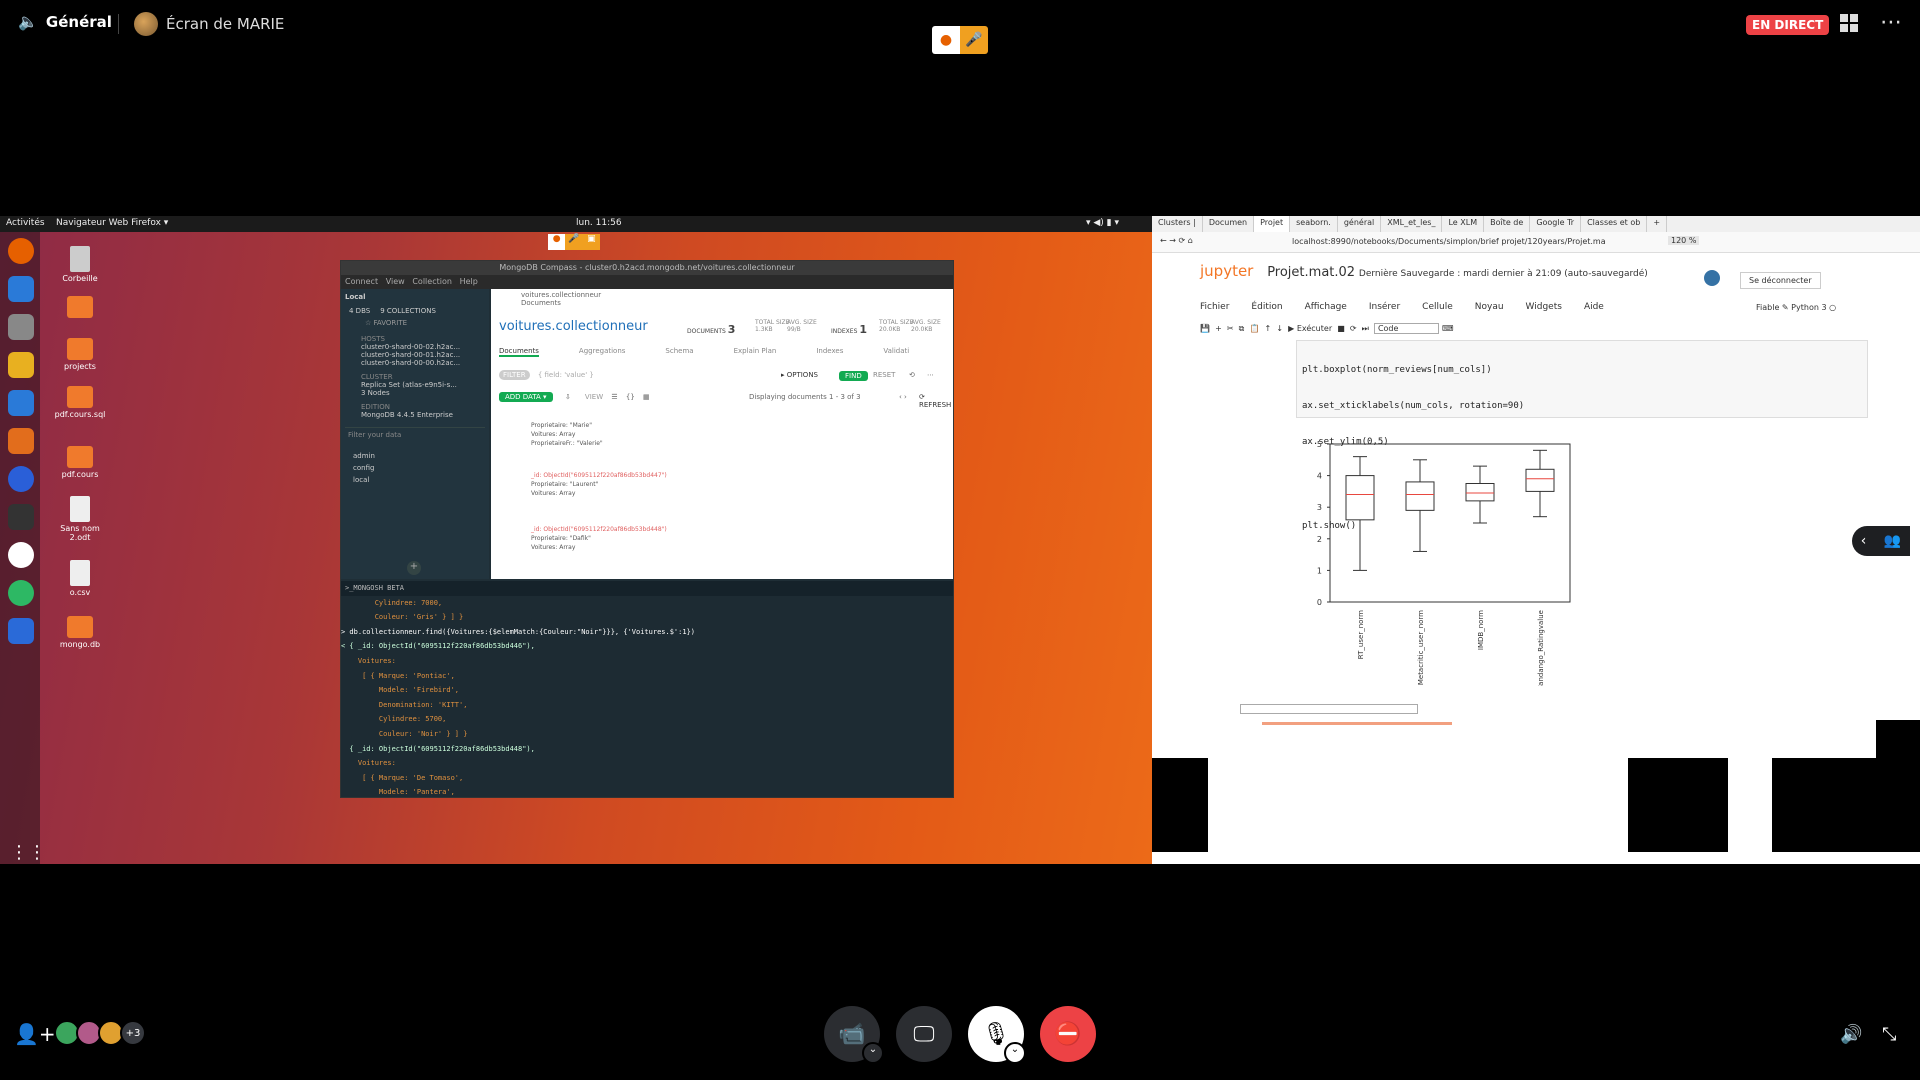 Image resolution: width=1920 pixels, height=1080 pixels. I want to click on database-item: admin, so click(415, 456).